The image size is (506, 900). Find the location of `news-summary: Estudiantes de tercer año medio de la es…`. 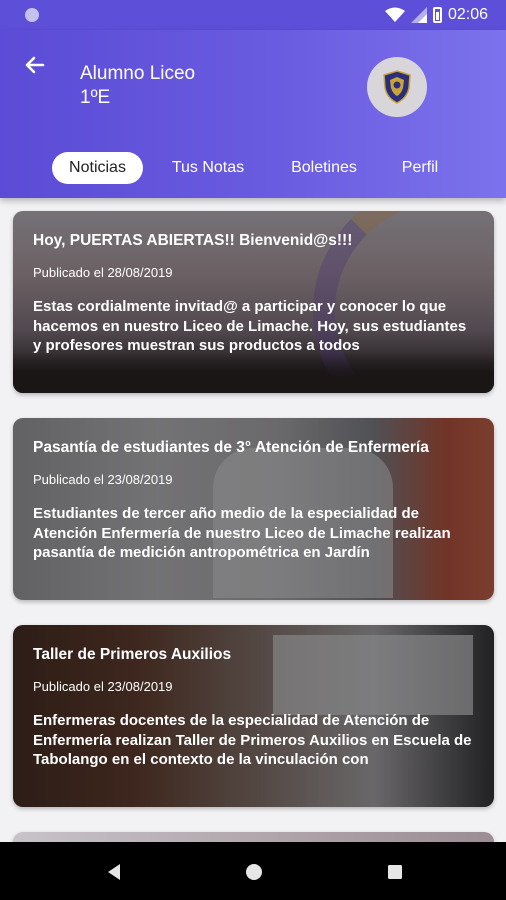

news-summary: Estudiantes de tercer año medio de la es… is located at coordinates (242, 533).